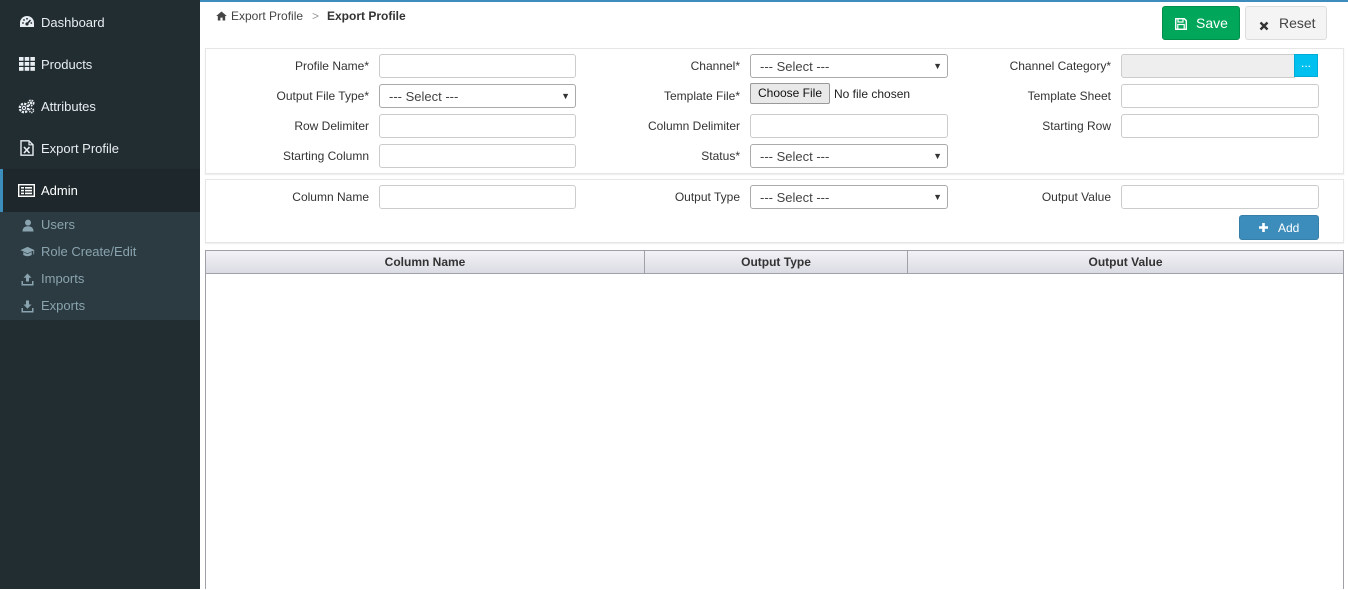 The width and height of the screenshot is (1348, 590). I want to click on template-sheet-label: Template Sheet, so click(1069, 96).